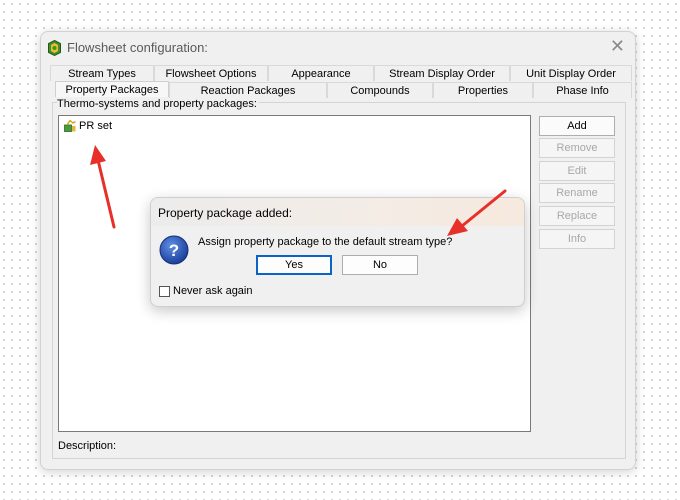 This screenshot has height=500, width=680. What do you see at coordinates (571, 73) in the screenshot?
I see `tab-unit-display-order: Unit Display Order` at bounding box center [571, 73].